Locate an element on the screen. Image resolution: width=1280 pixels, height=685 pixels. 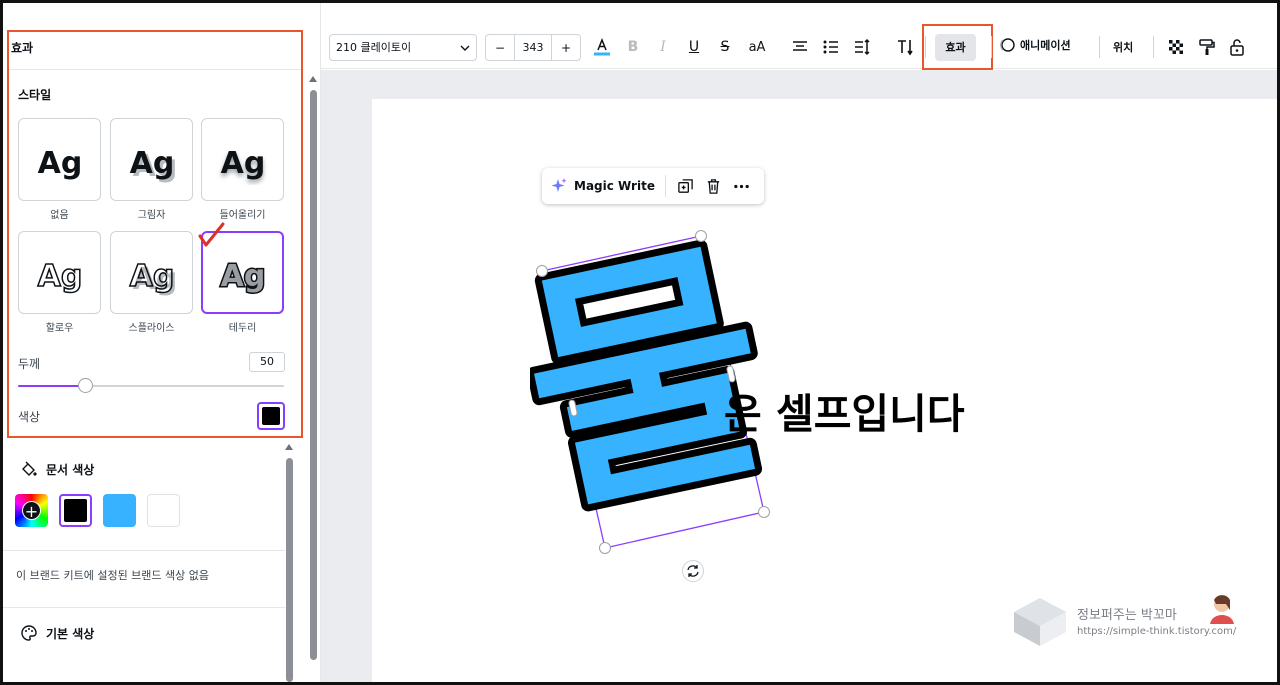
paint-bucket-icon is located at coordinates (29, 468).